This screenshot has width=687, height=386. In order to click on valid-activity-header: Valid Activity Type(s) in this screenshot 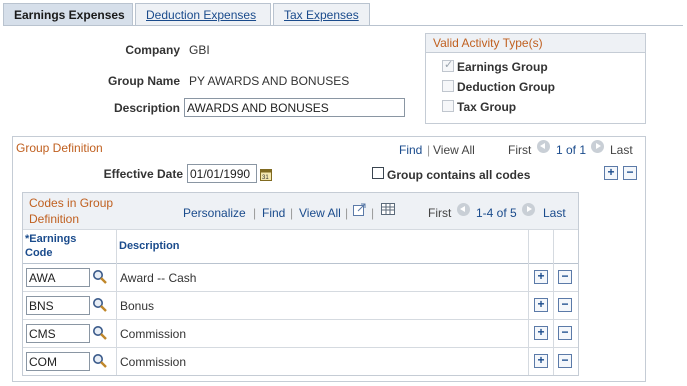, I will do `click(535, 43)`.